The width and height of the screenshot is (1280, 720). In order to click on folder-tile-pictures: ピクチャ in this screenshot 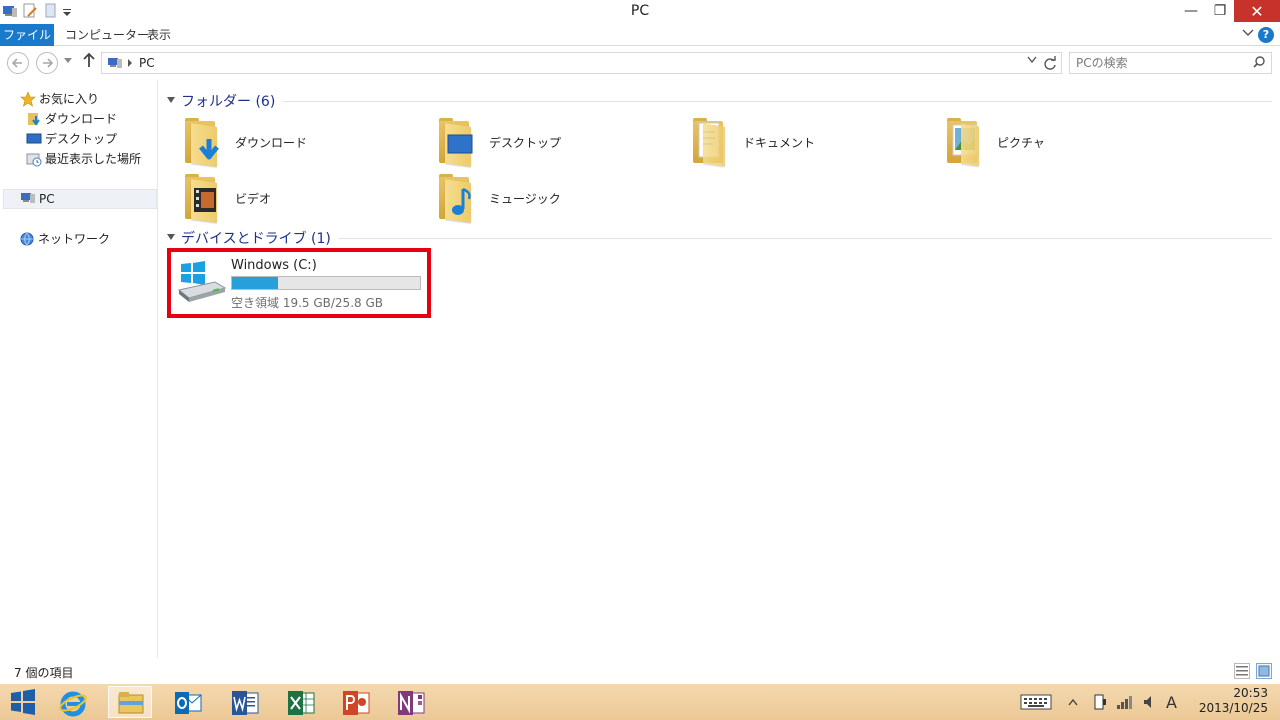, I will do `click(1054, 142)`.